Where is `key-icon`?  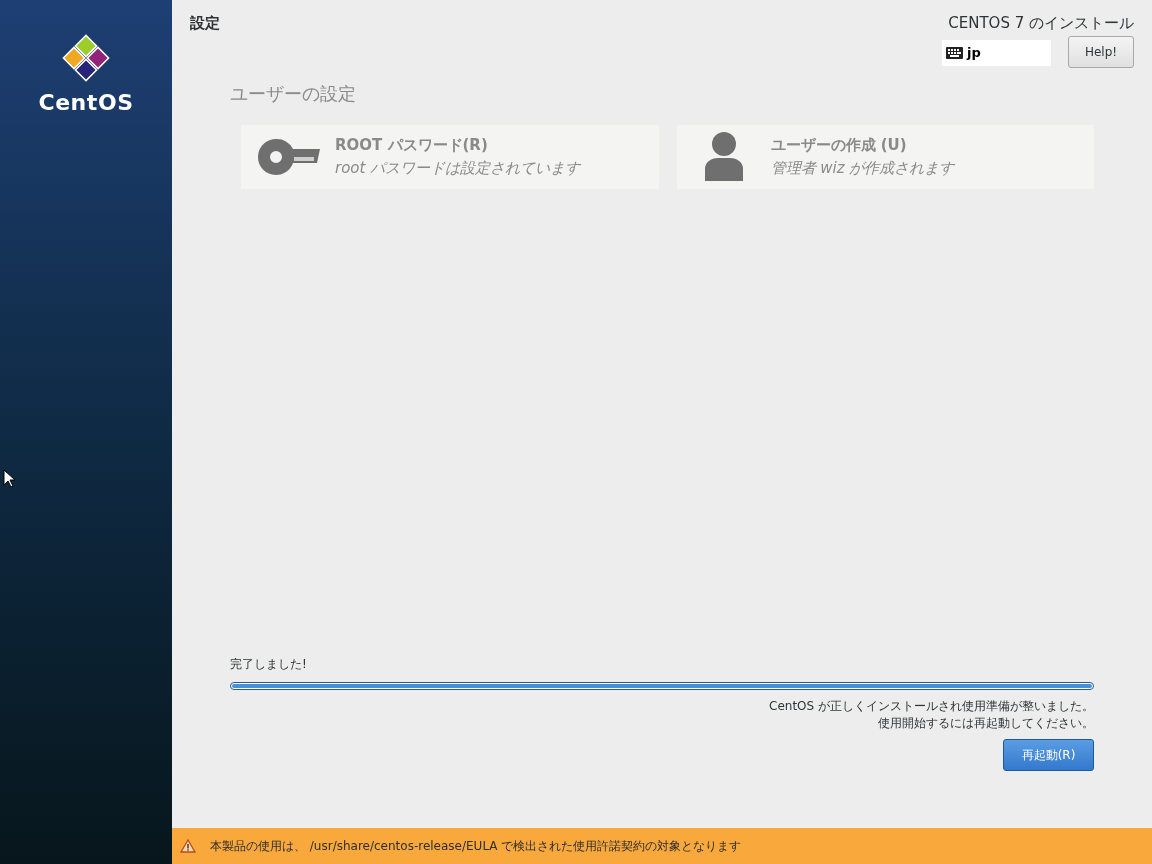
key-icon is located at coordinates (288, 156).